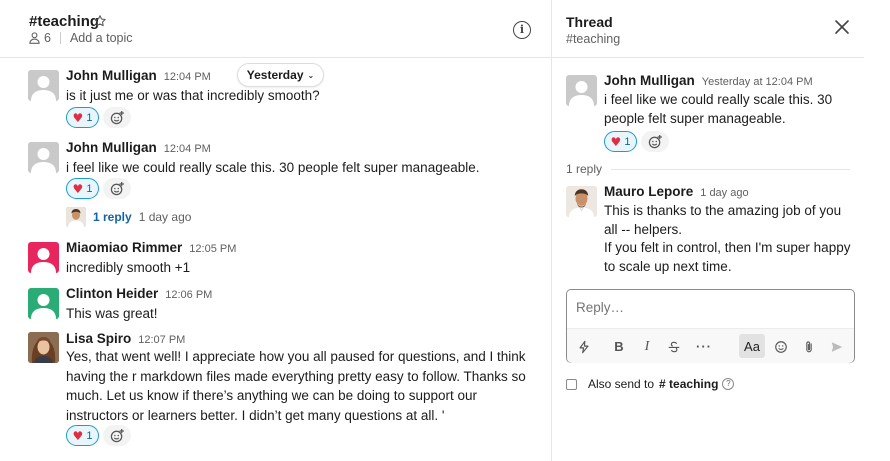  What do you see at coordinates (64, 21) in the screenshot?
I see `channel-name: #teaching` at bounding box center [64, 21].